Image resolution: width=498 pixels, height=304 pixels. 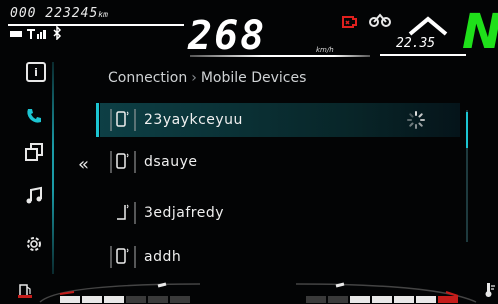 What do you see at coordinates (349, 22) in the screenshot?
I see `engine-warning-icon` at bounding box center [349, 22].